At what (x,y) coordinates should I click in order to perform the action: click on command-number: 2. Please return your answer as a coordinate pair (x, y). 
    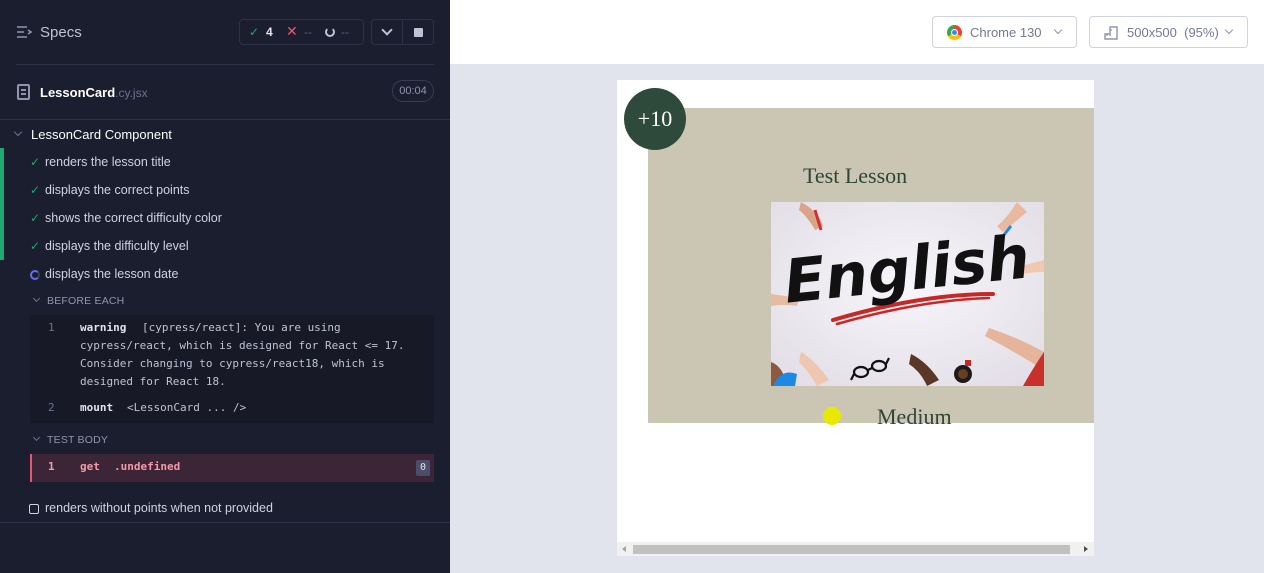
    Looking at the image, I should click on (51, 407).